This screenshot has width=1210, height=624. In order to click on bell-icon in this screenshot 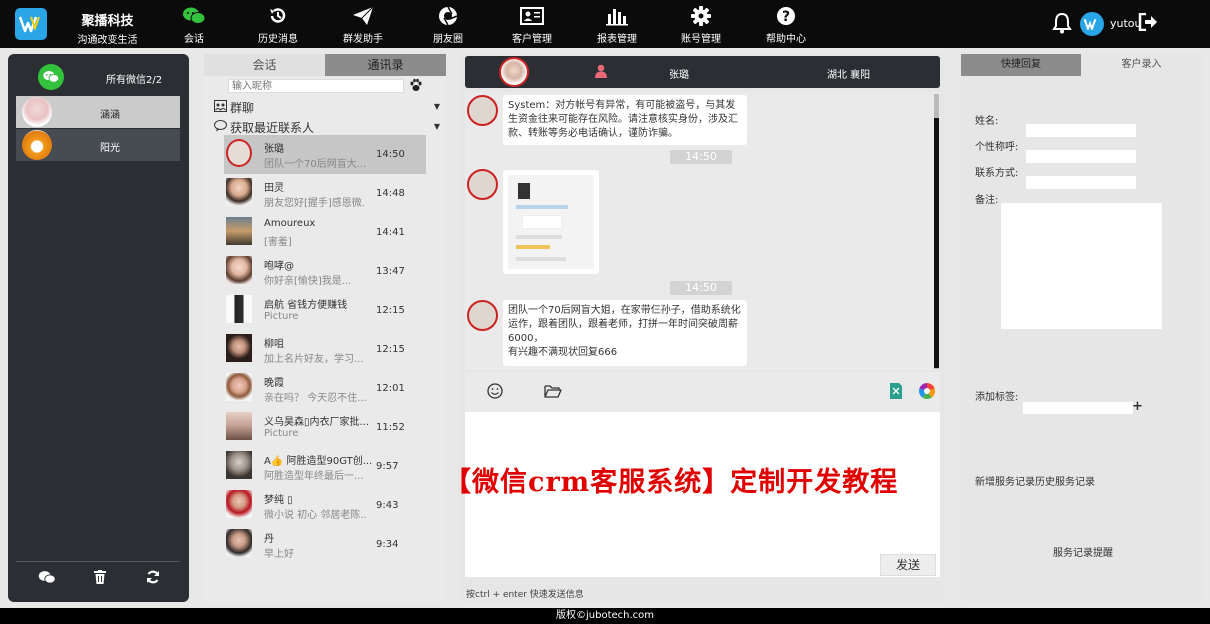, I will do `click(1062, 24)`.